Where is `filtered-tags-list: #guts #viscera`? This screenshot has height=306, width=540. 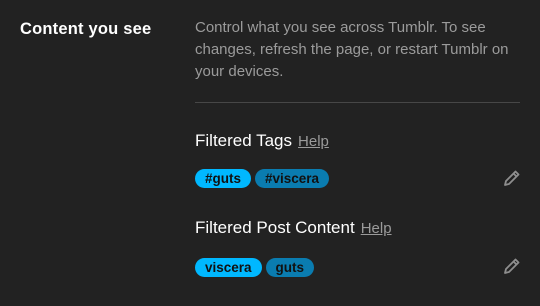 filtered-tags-list: #guts #viscera is located at coordinates (262, 178).